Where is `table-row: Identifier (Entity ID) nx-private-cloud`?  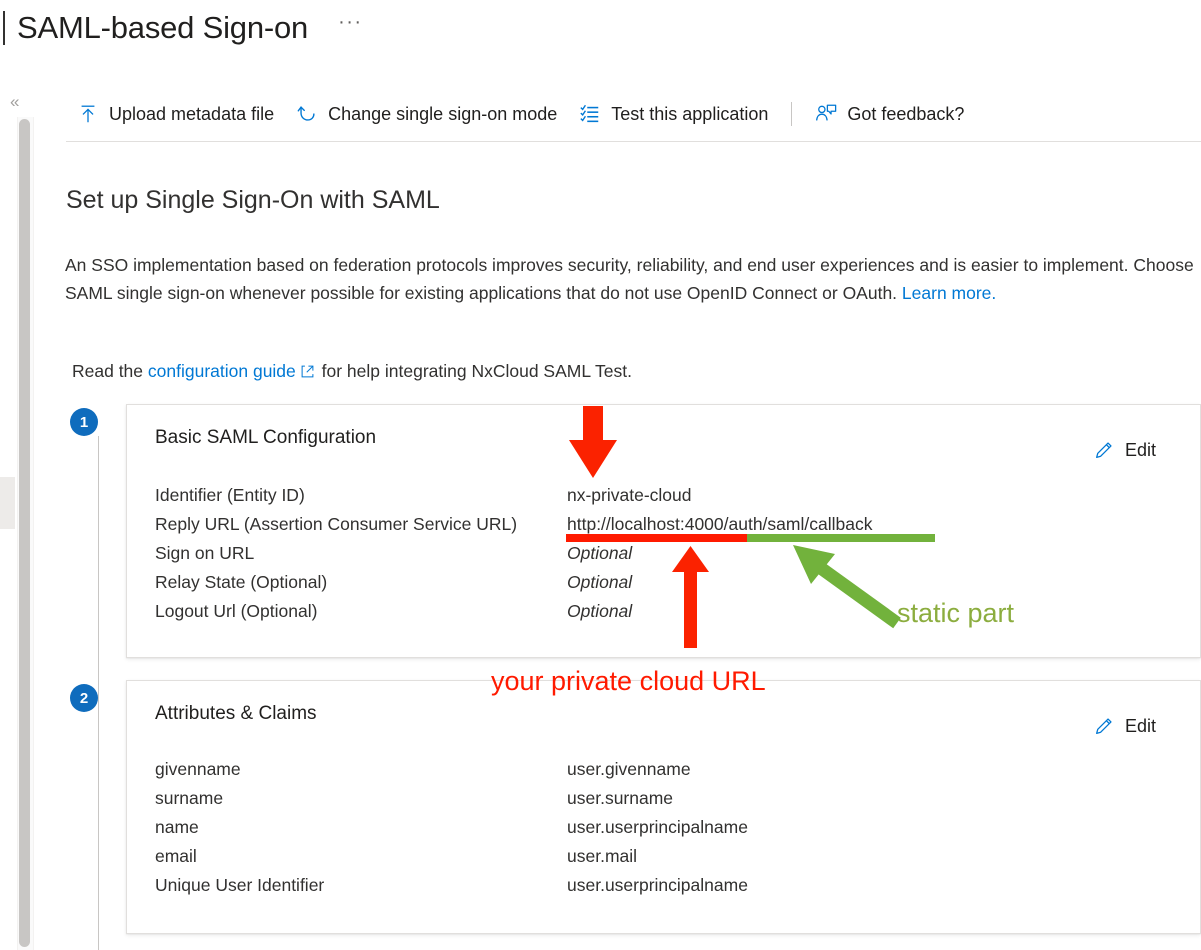
table-row: Identifier (Entity ID) nx-private-cloud is located at coordinates (513, 499).